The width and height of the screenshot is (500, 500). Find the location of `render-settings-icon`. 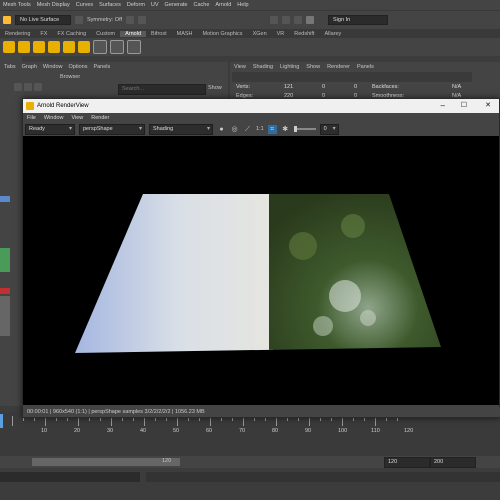

render-settings-icon is located at coordinates (130, 20).